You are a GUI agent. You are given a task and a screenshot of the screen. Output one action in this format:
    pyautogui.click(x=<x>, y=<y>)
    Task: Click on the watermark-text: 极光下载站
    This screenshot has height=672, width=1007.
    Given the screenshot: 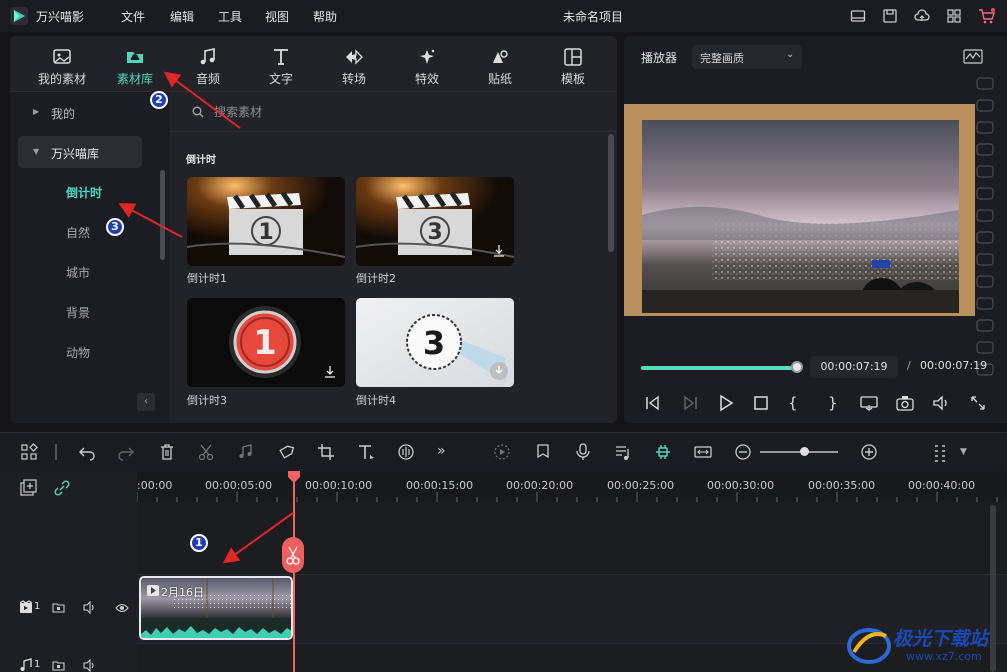 What is the action you would take?
    pyautogui.click(x=941, y=639)
    